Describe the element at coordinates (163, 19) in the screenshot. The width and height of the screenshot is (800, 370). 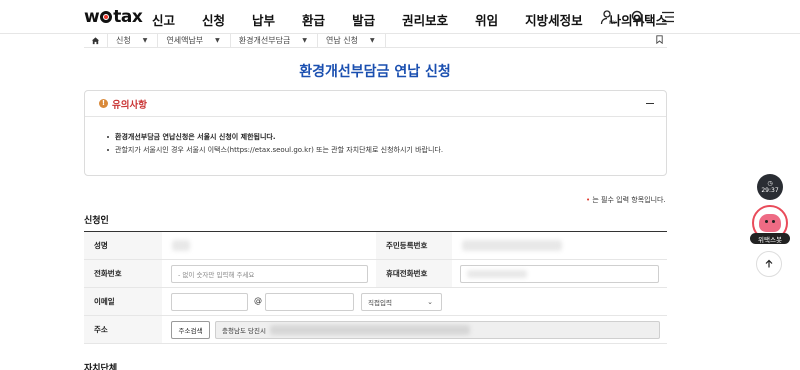
I see `menu-item-report: 신고` at that location.